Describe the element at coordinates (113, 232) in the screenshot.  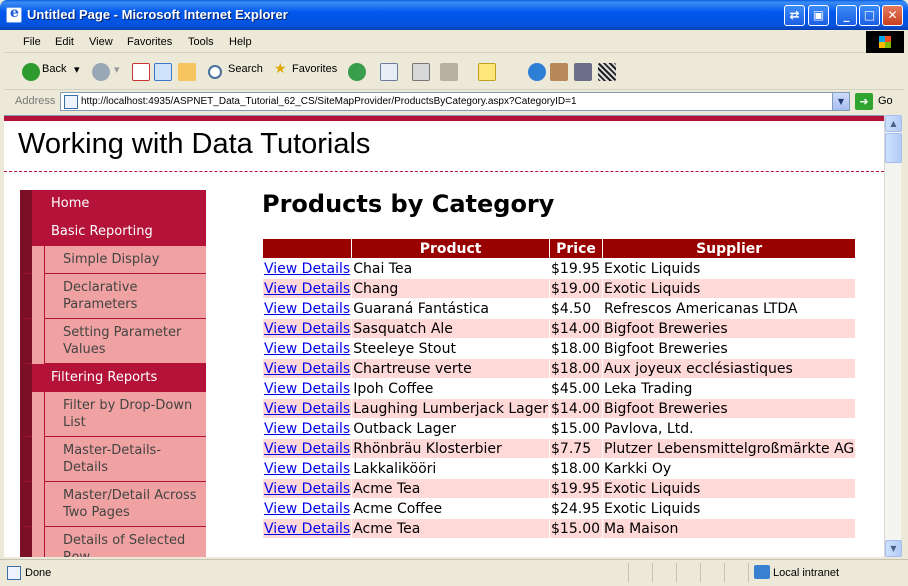
I see `sidebar-item-basic-reporting: Basic Reporting` at that location.